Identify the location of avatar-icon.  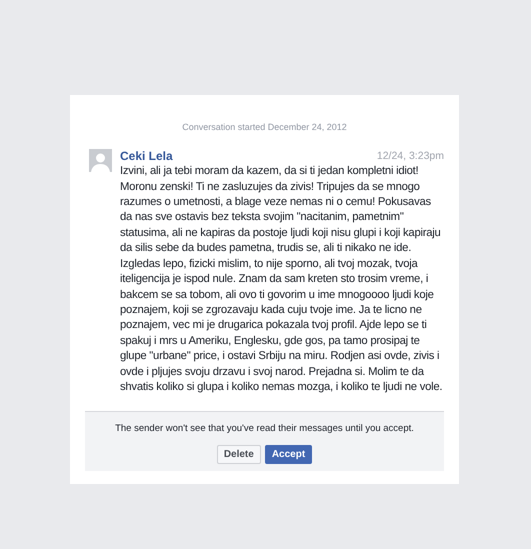
(100, 160).